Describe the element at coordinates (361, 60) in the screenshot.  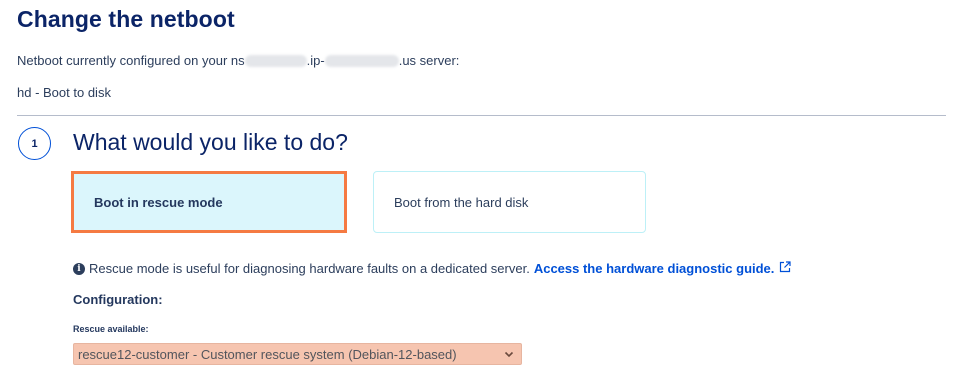
I see `redacted-server-ip` at that location.